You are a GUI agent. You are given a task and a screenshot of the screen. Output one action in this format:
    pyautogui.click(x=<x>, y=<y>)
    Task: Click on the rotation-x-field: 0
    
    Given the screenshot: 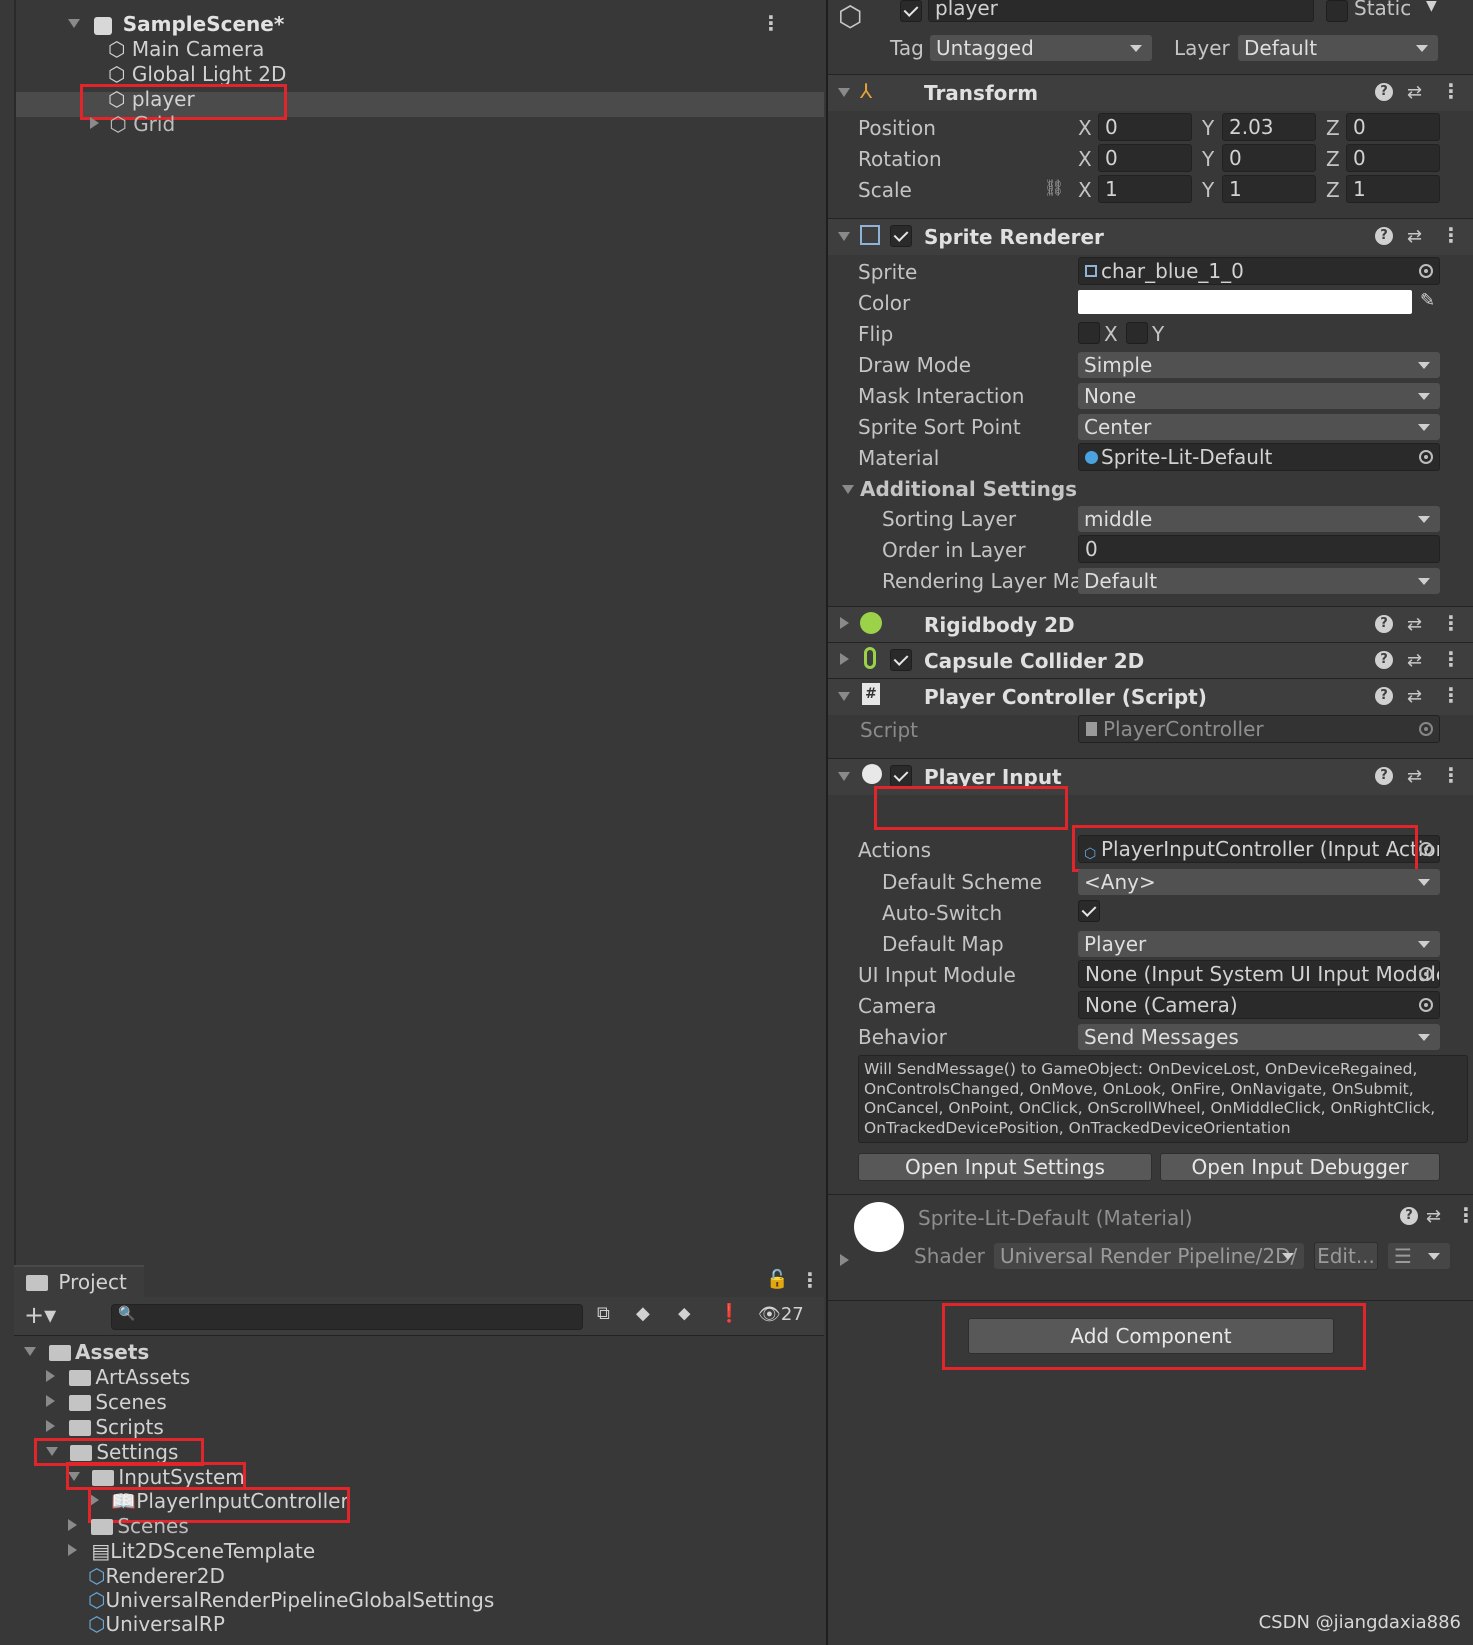 What is the action you would take?
    pyautogui.click(x=1145, y=158)
    